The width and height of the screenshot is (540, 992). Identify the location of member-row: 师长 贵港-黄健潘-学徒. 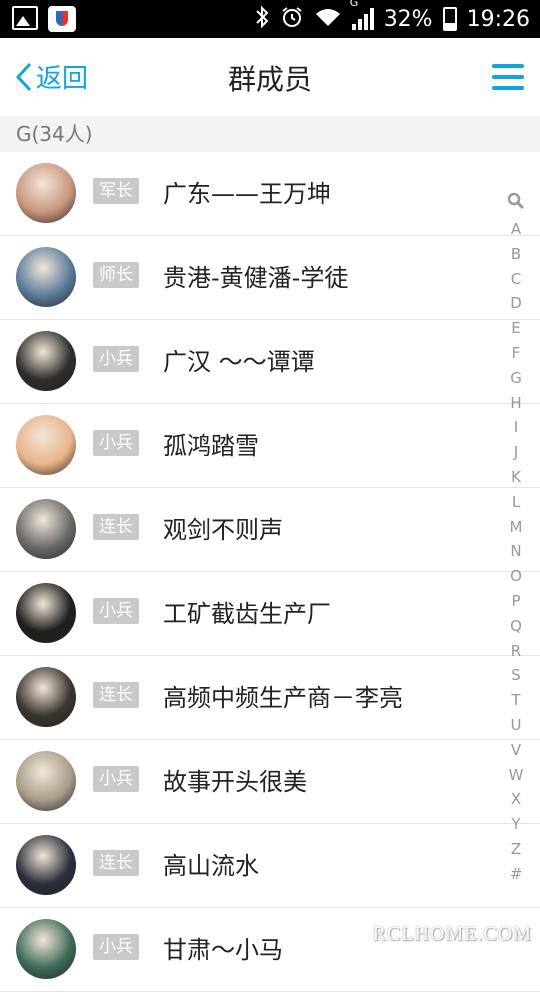
(270, 278).